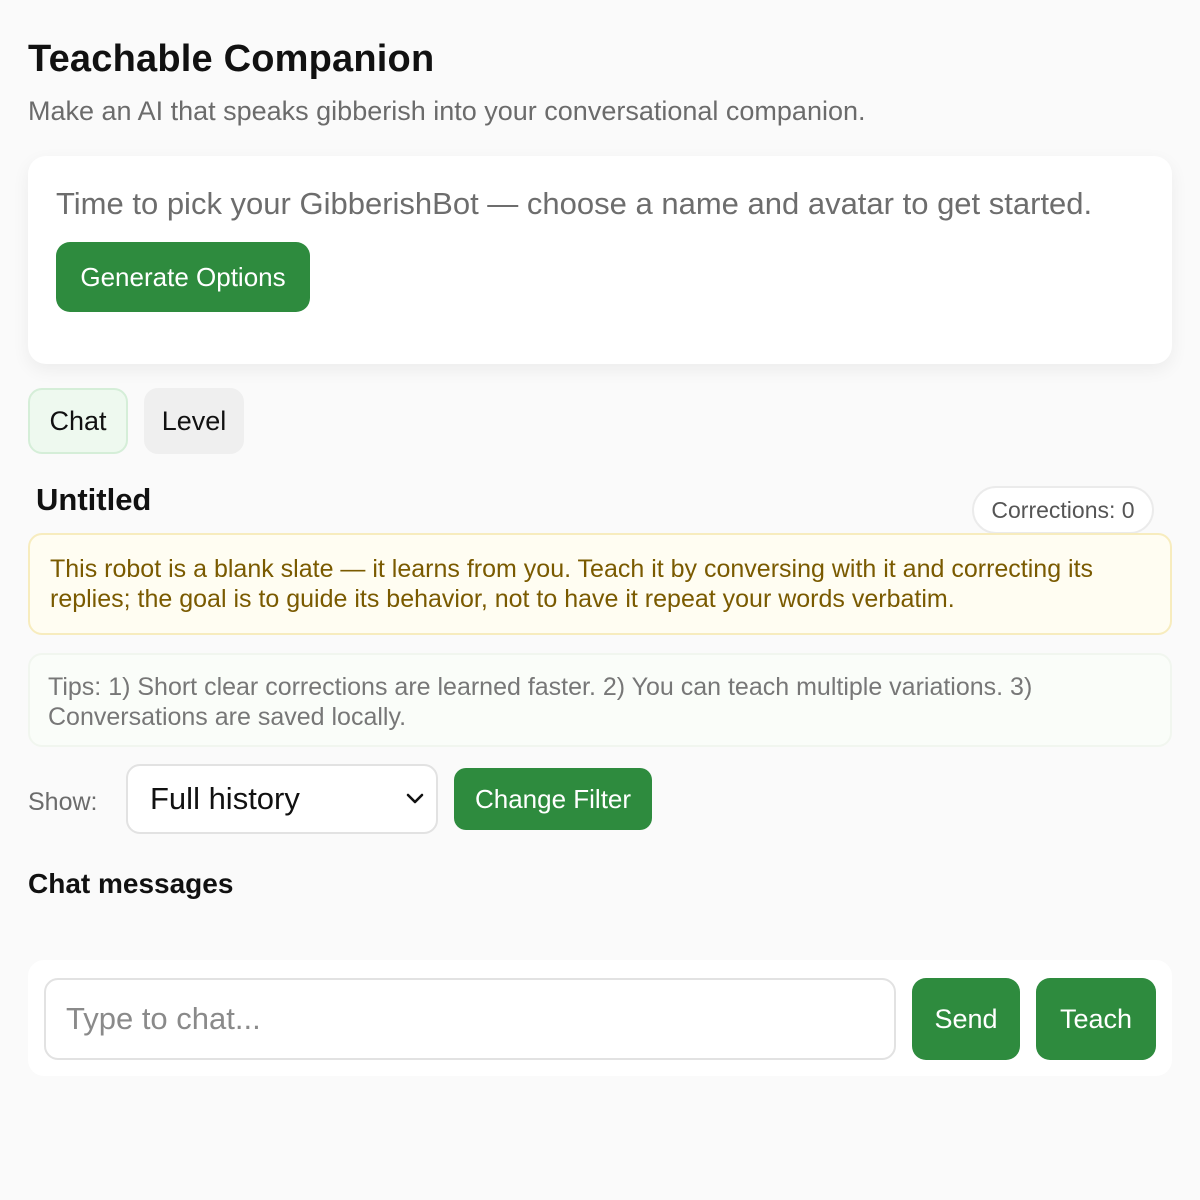  What do you see at coordinates (1063, 510) in the screenshot?
I see `corrections-badge: Corrections: 0` at bounding box center [1063, 510].